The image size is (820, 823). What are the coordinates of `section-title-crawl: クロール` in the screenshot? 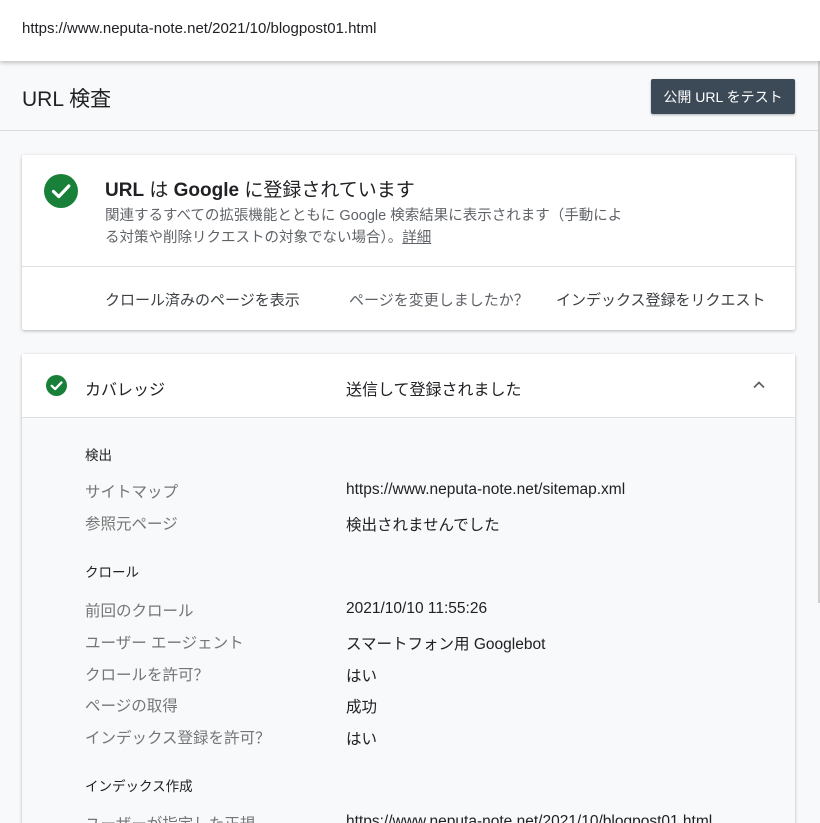 It's located at (112, 572).